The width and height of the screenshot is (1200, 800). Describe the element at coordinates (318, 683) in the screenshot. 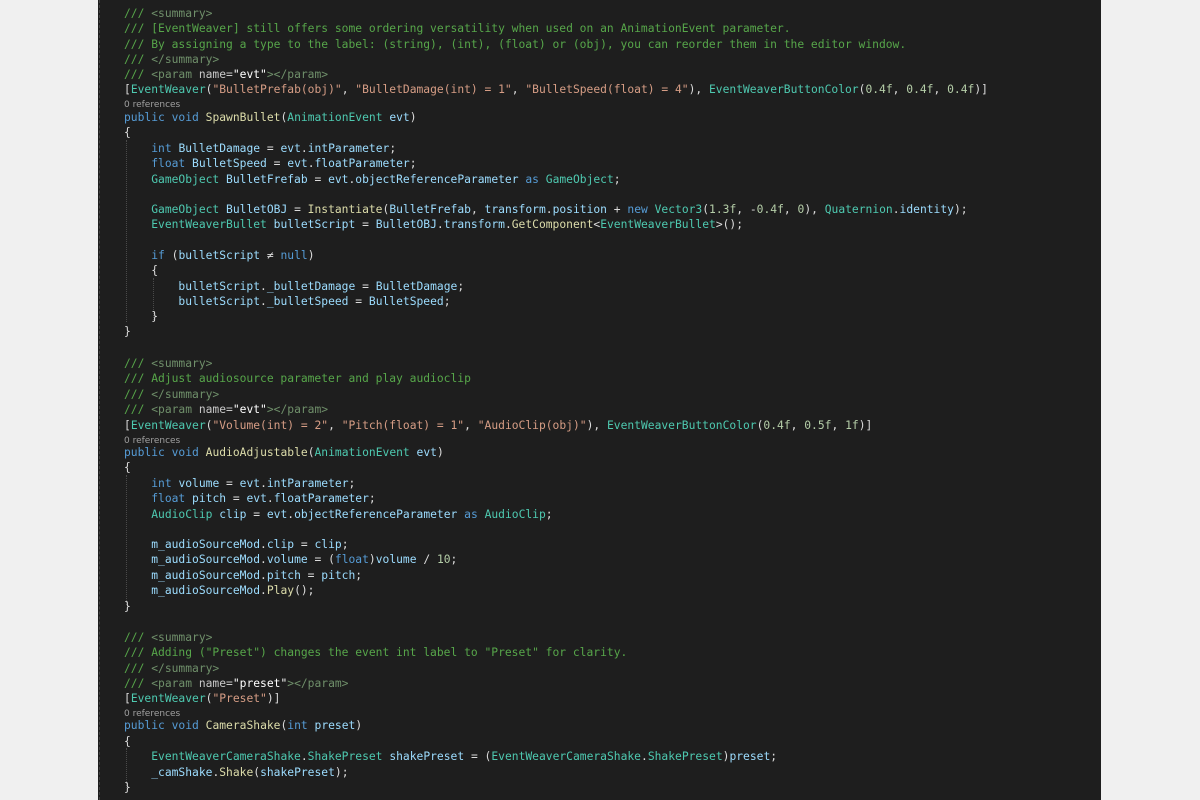

I see `code-token: ></param>` at that location.